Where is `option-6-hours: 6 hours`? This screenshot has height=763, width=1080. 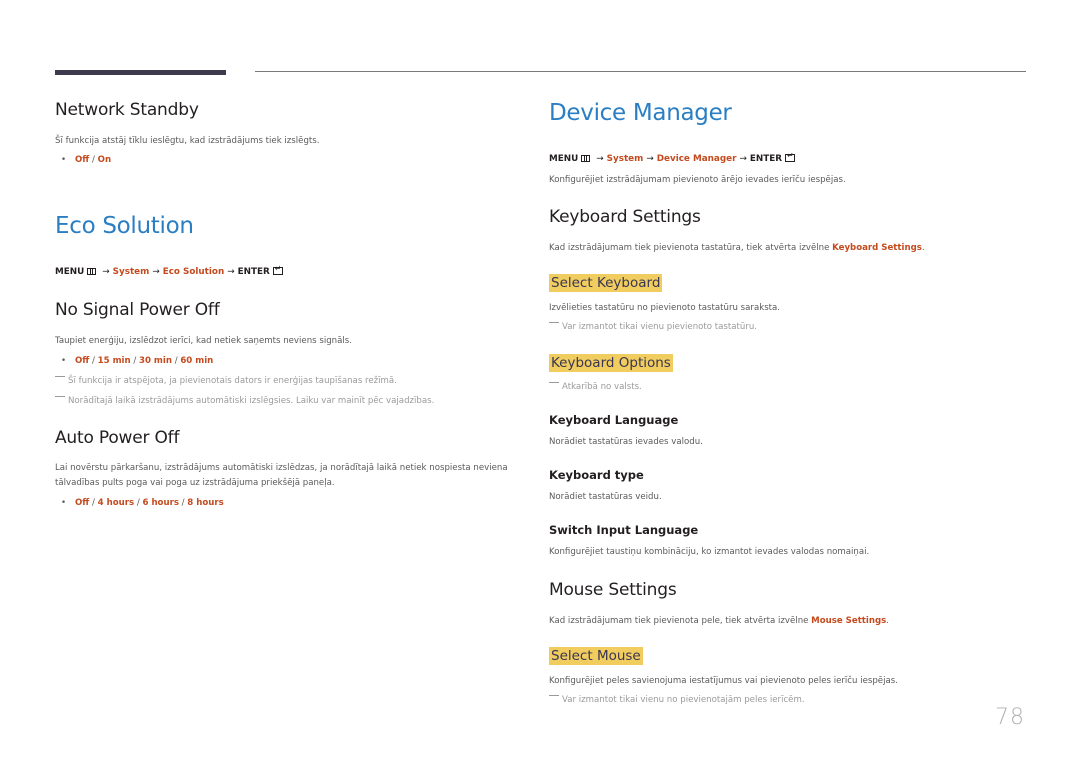
option-6-hours: 6 hours is located at coordinates (160, 503).